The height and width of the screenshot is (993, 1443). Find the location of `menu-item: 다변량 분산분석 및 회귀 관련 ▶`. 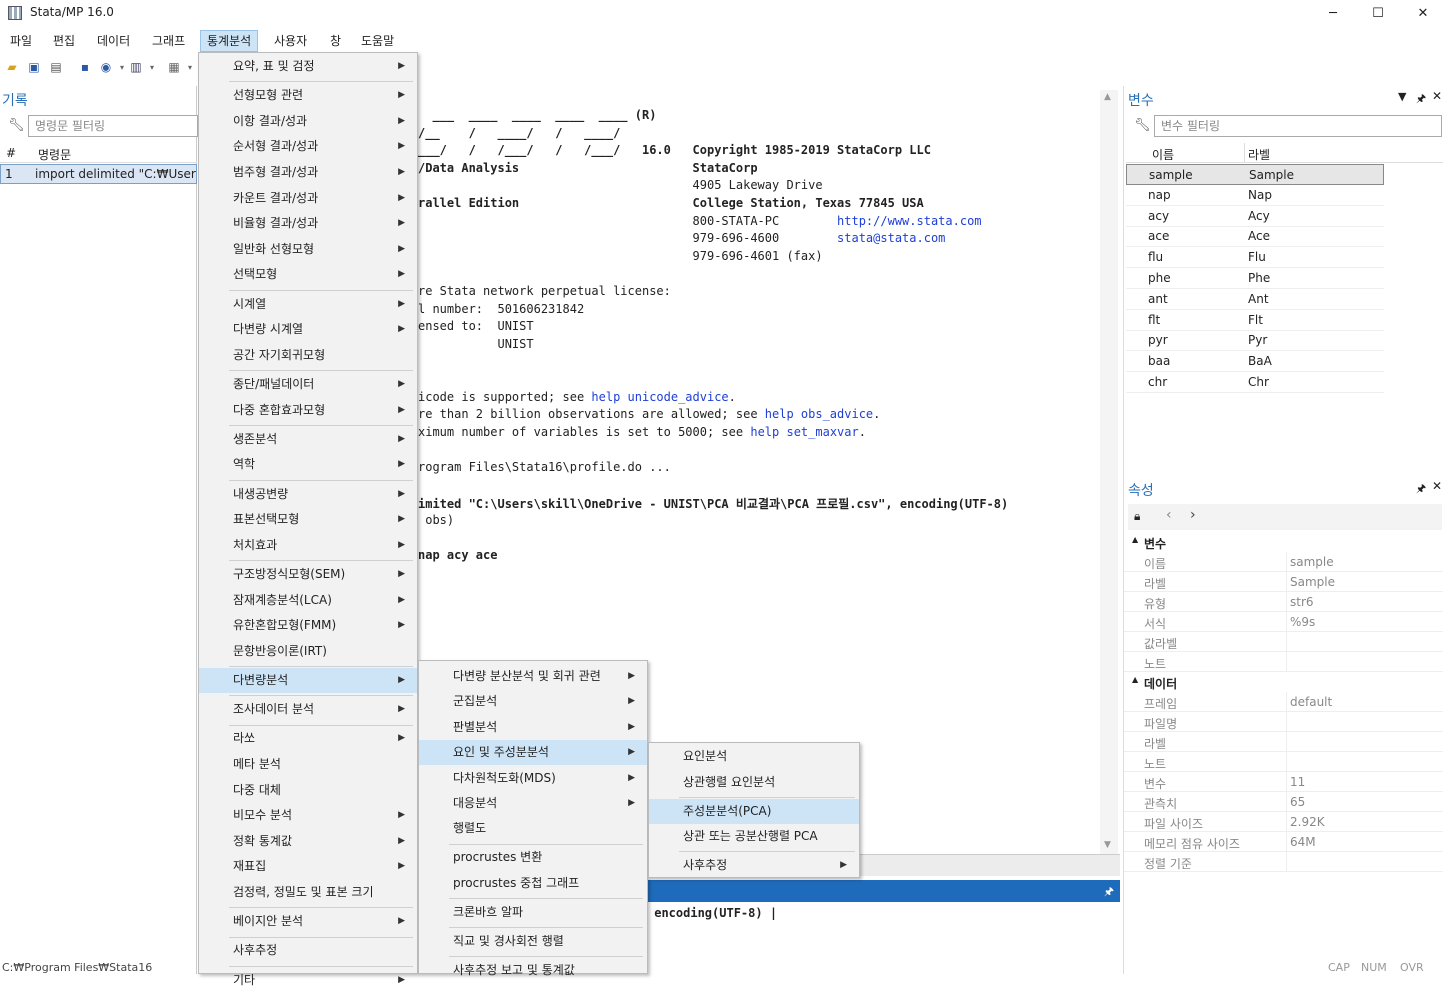

menu-item: 다변량 분산분석 및 회귀 관련 ▶ is located at coordinates (533, 676).